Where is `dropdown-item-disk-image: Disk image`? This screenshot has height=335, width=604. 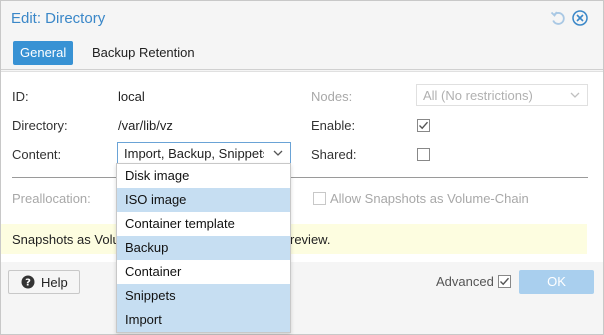 dropdown-item-disk-image: Disk image is located at coordinates (203, 176).